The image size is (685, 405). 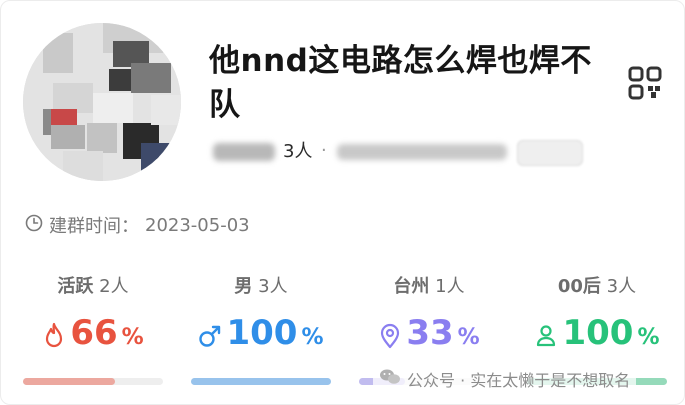 I want to click on watermark: 公众号 · 实在太懒于是不想取名, so click(x=505, y=379).